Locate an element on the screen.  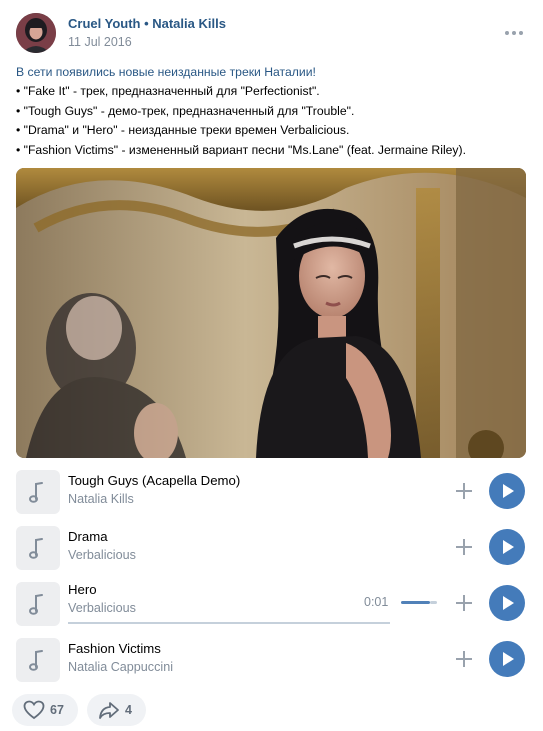
share-button: 4 is located at coordinates (116, 710).